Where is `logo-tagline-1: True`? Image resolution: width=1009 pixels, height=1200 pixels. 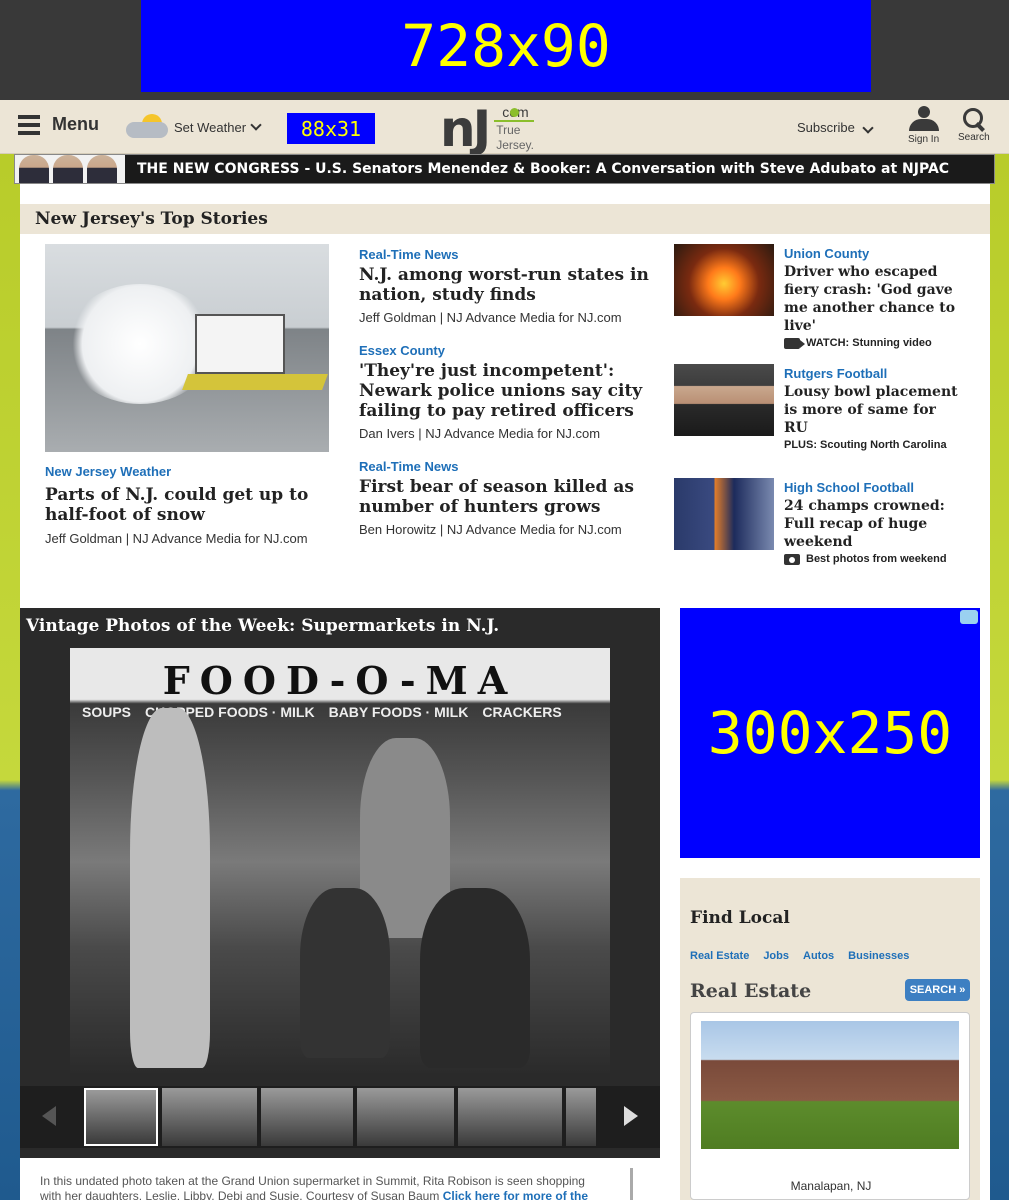 logo-tagline-1: True is located at coordinates (508, 130).